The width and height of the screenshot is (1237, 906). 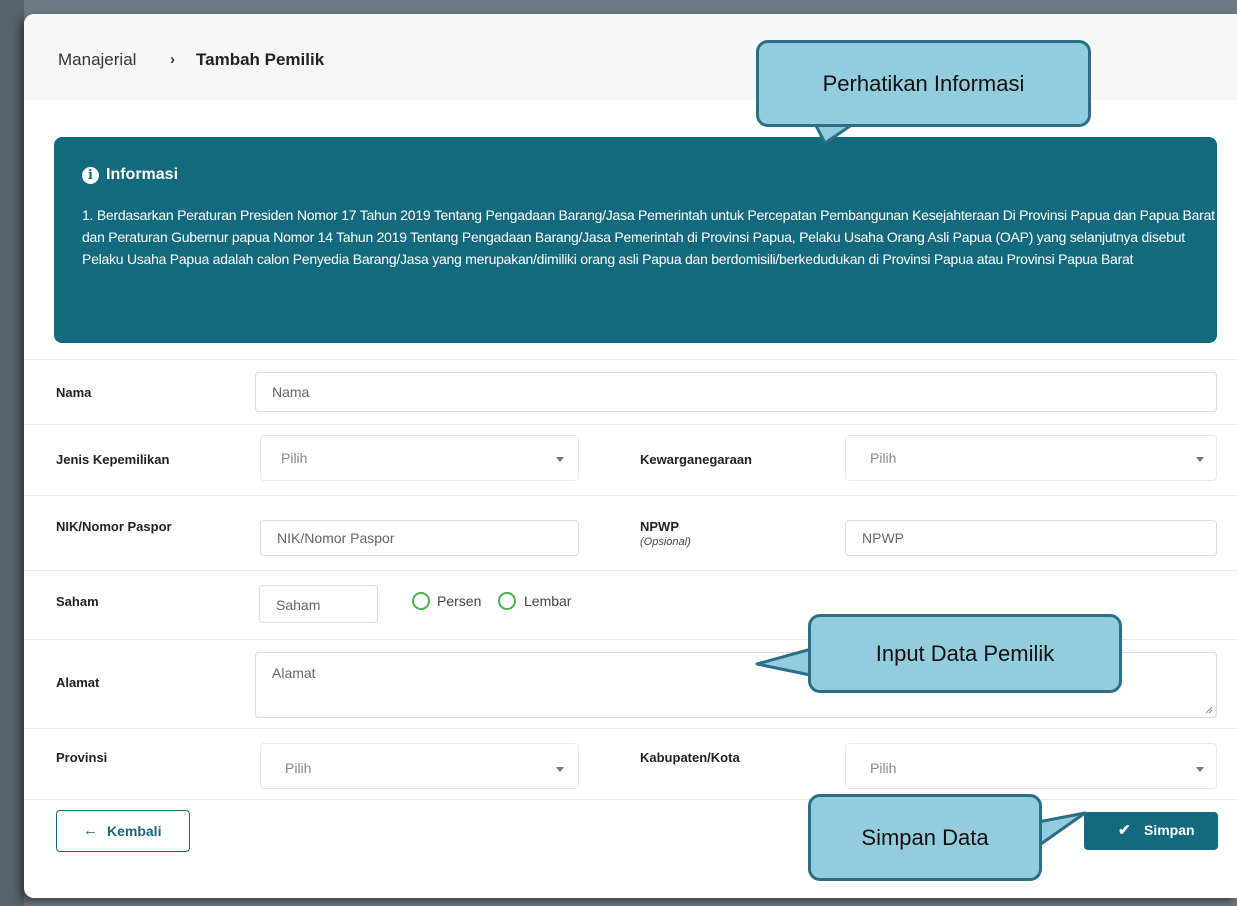 I want to click on callout-input-data-pemilik: Input Data Pemilik, so click(x=965, y=653).